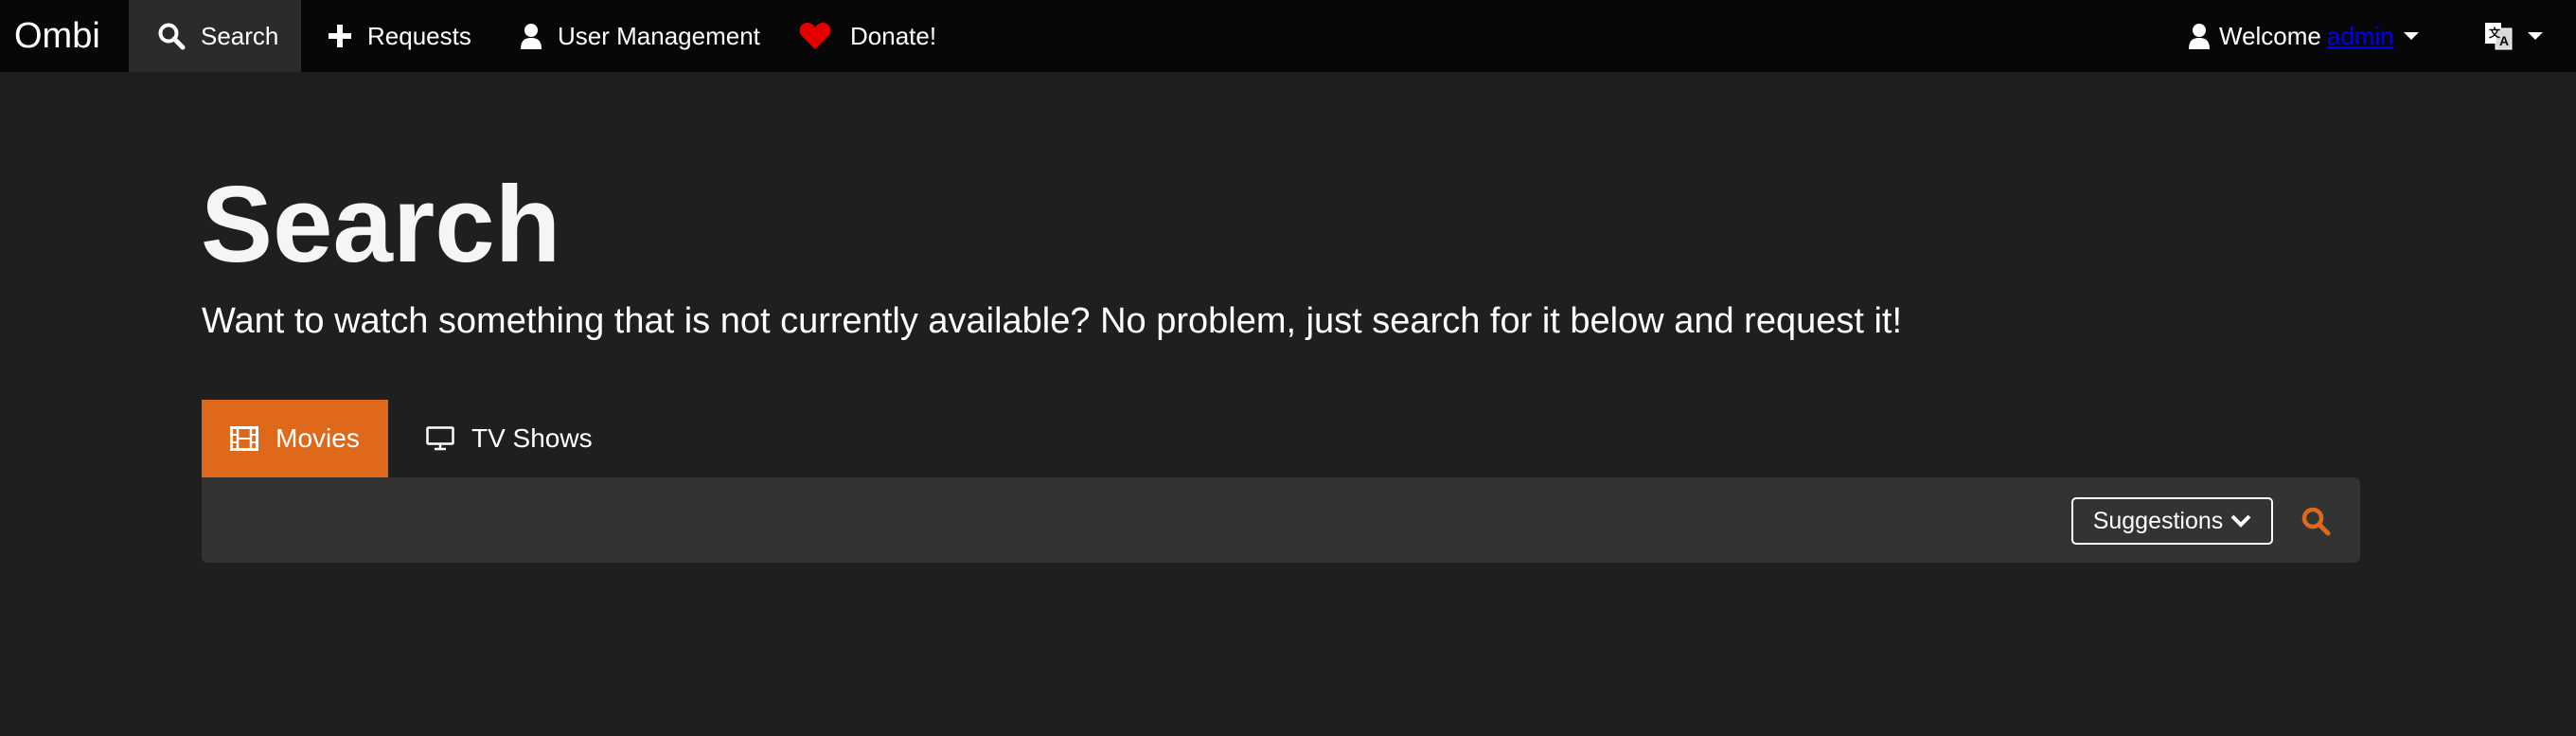  What do you see at coordinates (440, 438) in the screenshot?
I see `monitor-icon` at bounding box center [440, 438].